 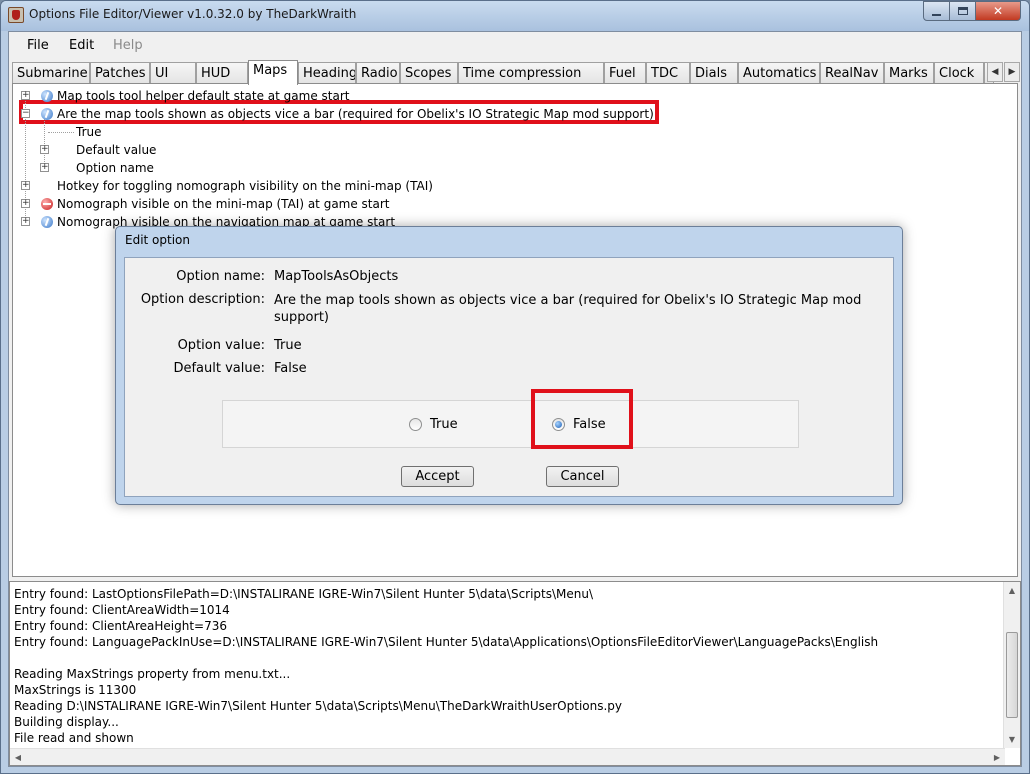 What do you see at coordinates (115, 168) in the screenshot?
I see `tree-item: Option name` at bounding box center [115, 168].